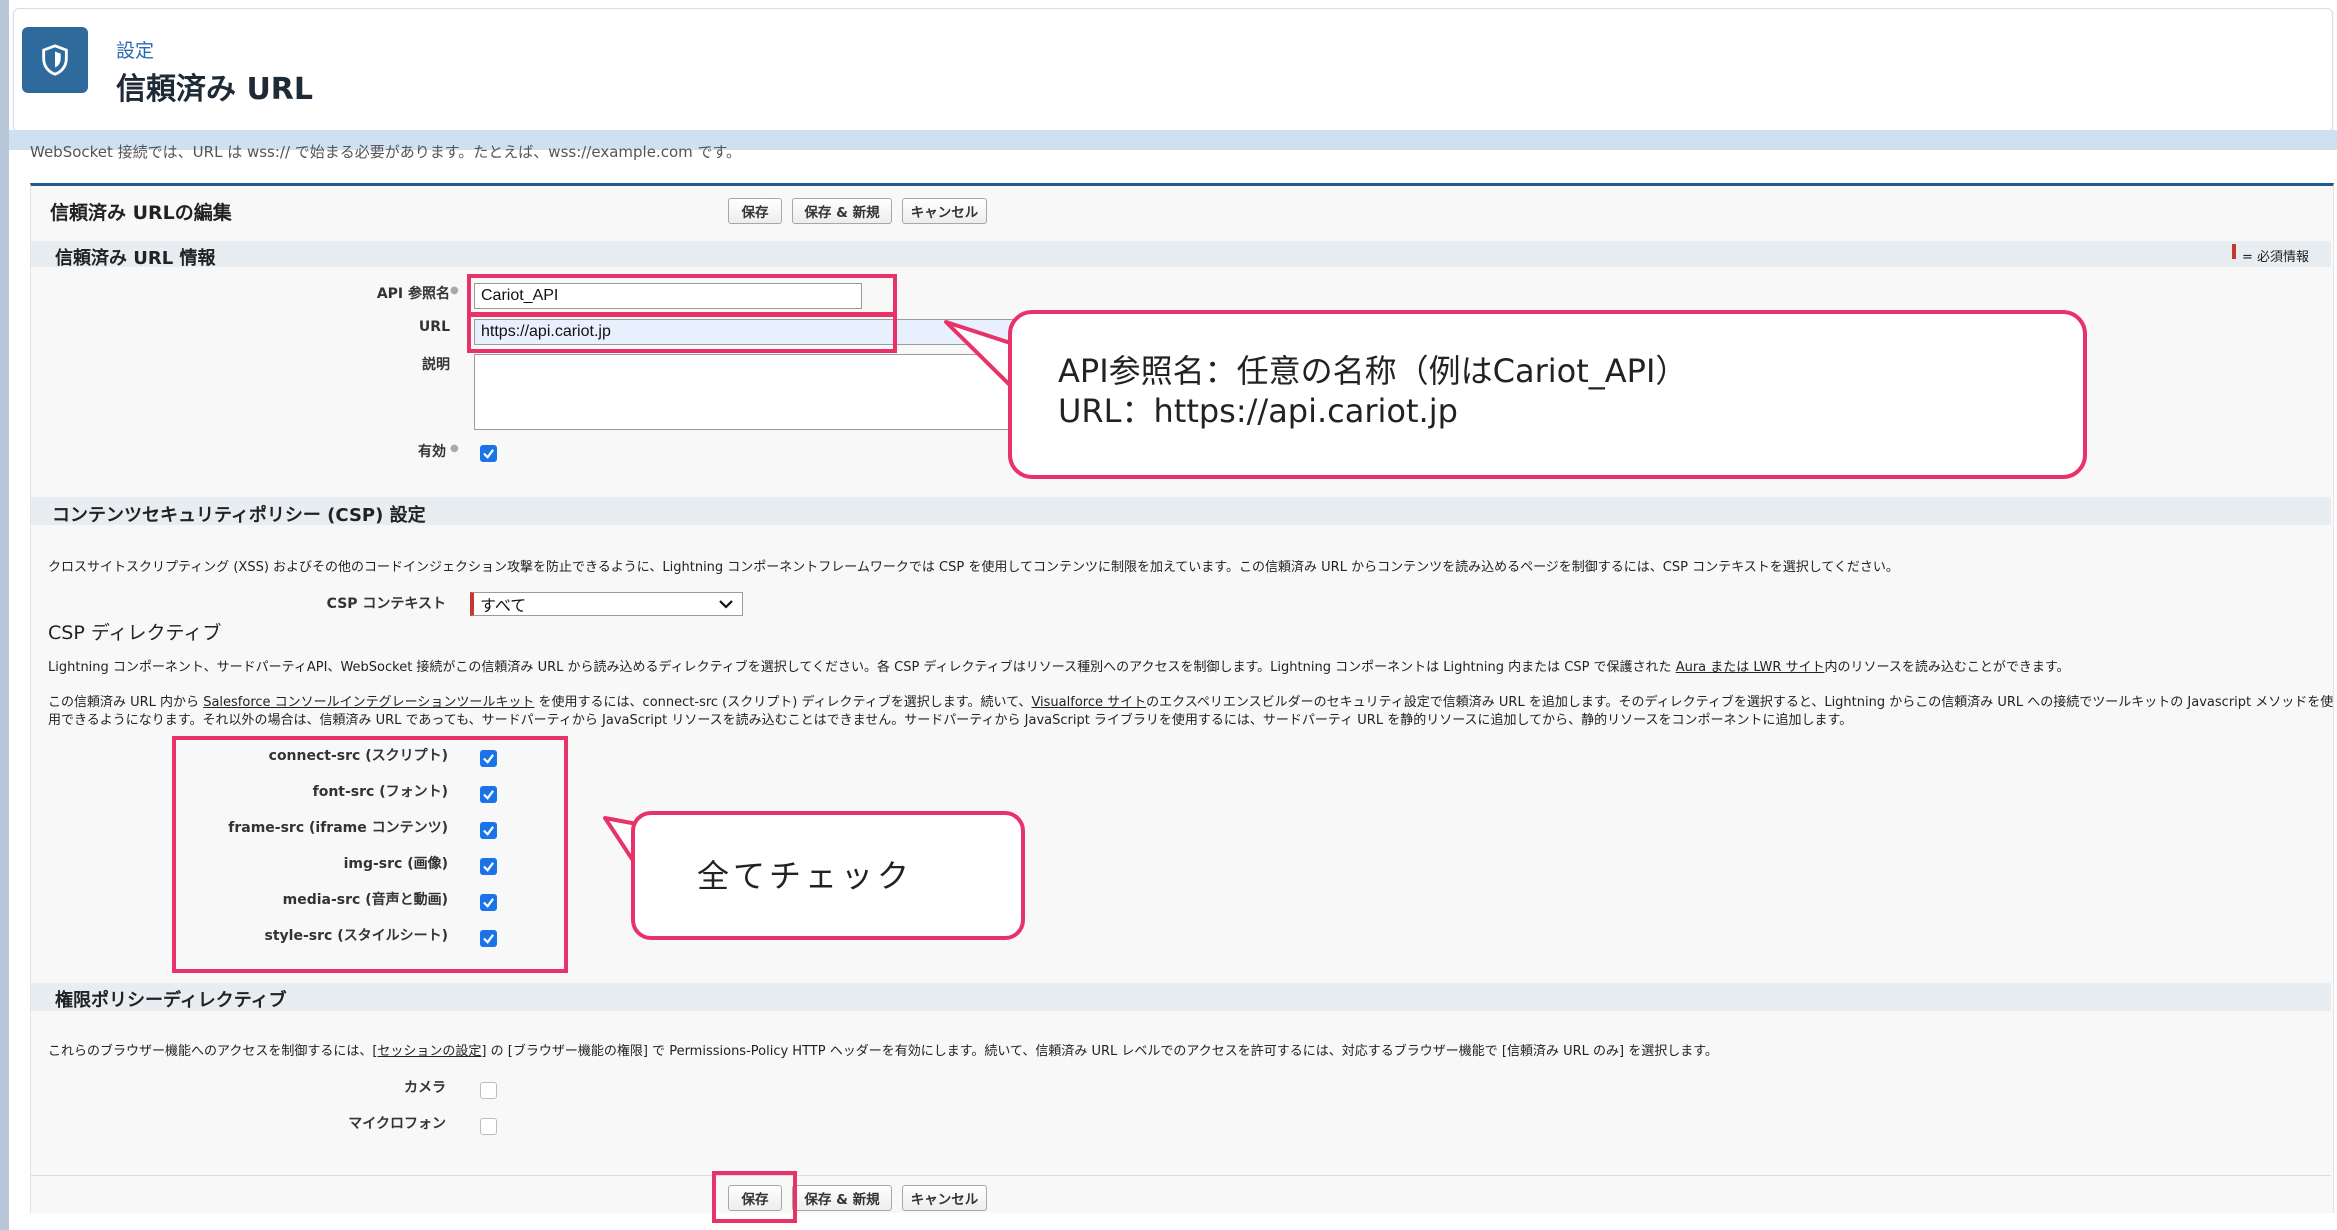 The width and height of the screenshot is (2337, 1230). Describe the element at coordinates (1373, 371) in the screenshot. I see `callout-api-name-text: API参照名：任意の名称（例はCariot_API）` at that location.